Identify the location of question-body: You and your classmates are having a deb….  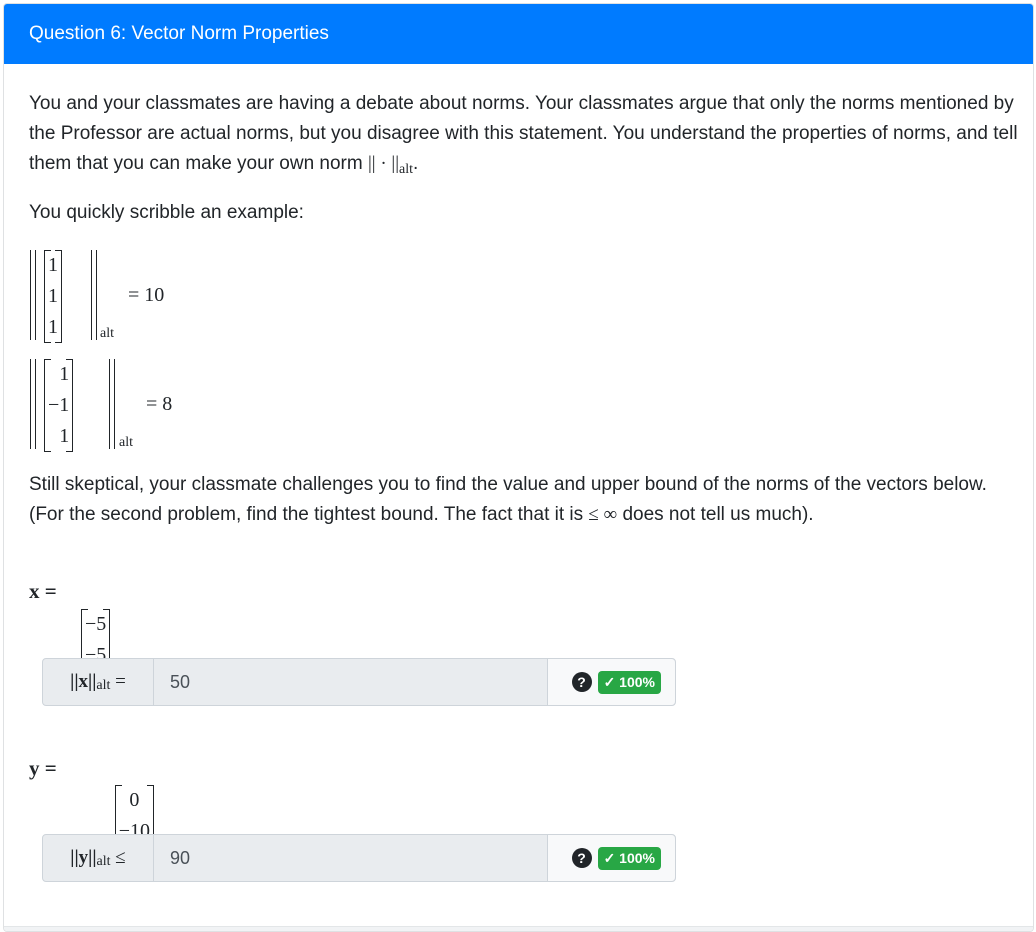
(524, 135).